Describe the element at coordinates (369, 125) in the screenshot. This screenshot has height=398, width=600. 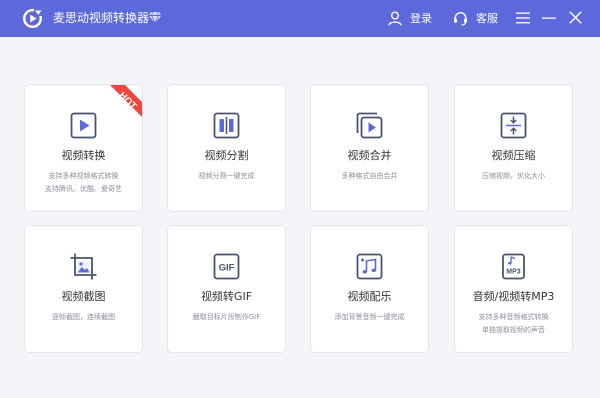
I see `merge-icon` at that location.